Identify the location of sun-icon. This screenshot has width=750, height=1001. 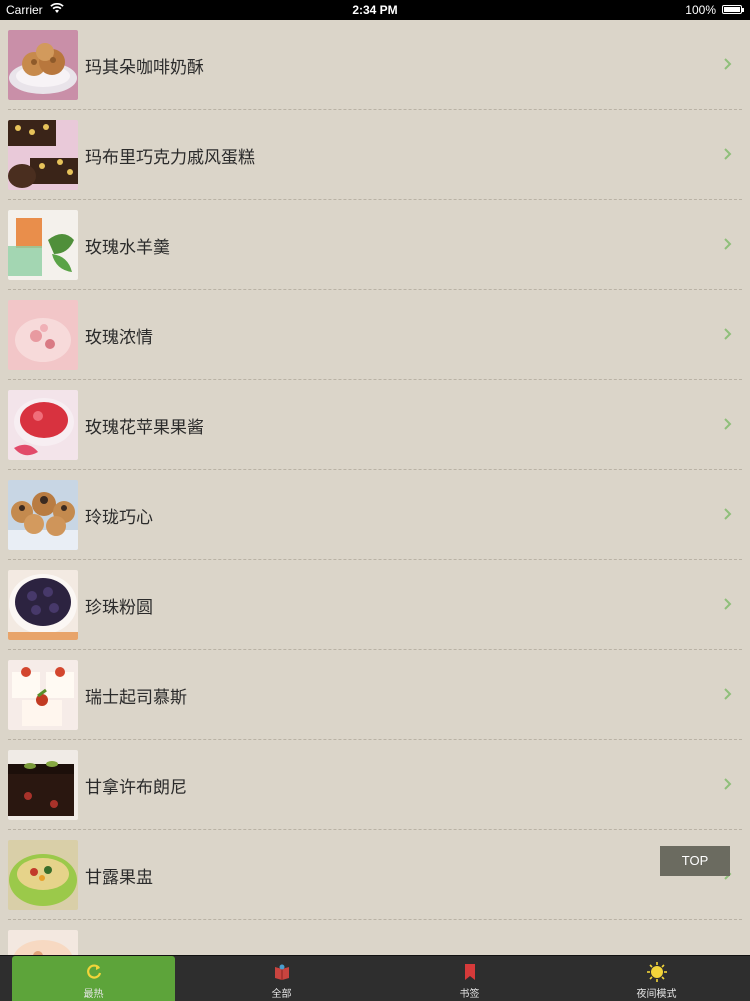
(656, 972).